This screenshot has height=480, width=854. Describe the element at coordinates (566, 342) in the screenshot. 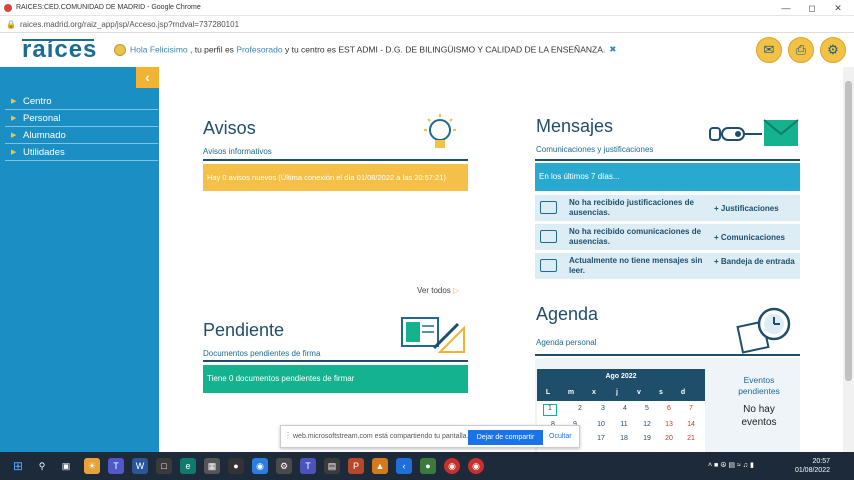

I see `agenda-subtitle: Agenda personal` at that location.